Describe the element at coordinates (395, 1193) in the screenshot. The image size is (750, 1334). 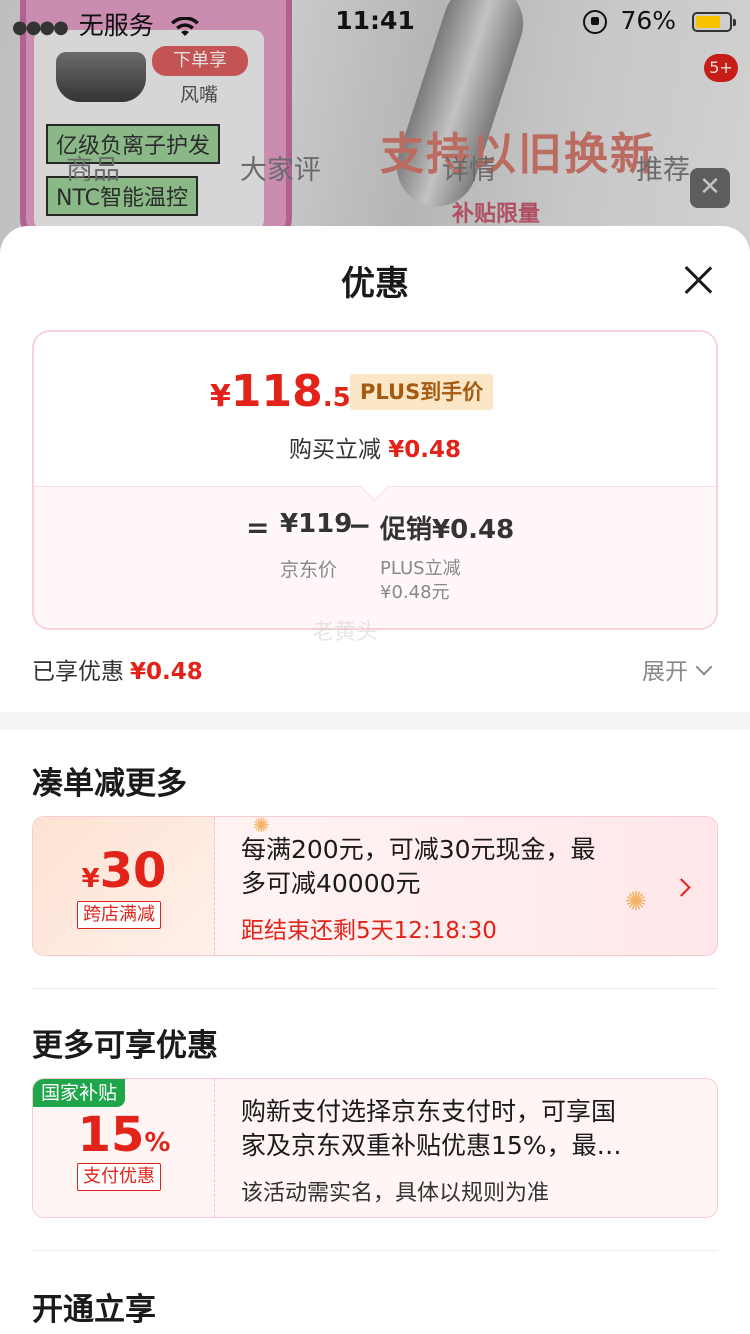
I see `coupon-note: 该活动需实名，具体以规则为准` at that location.